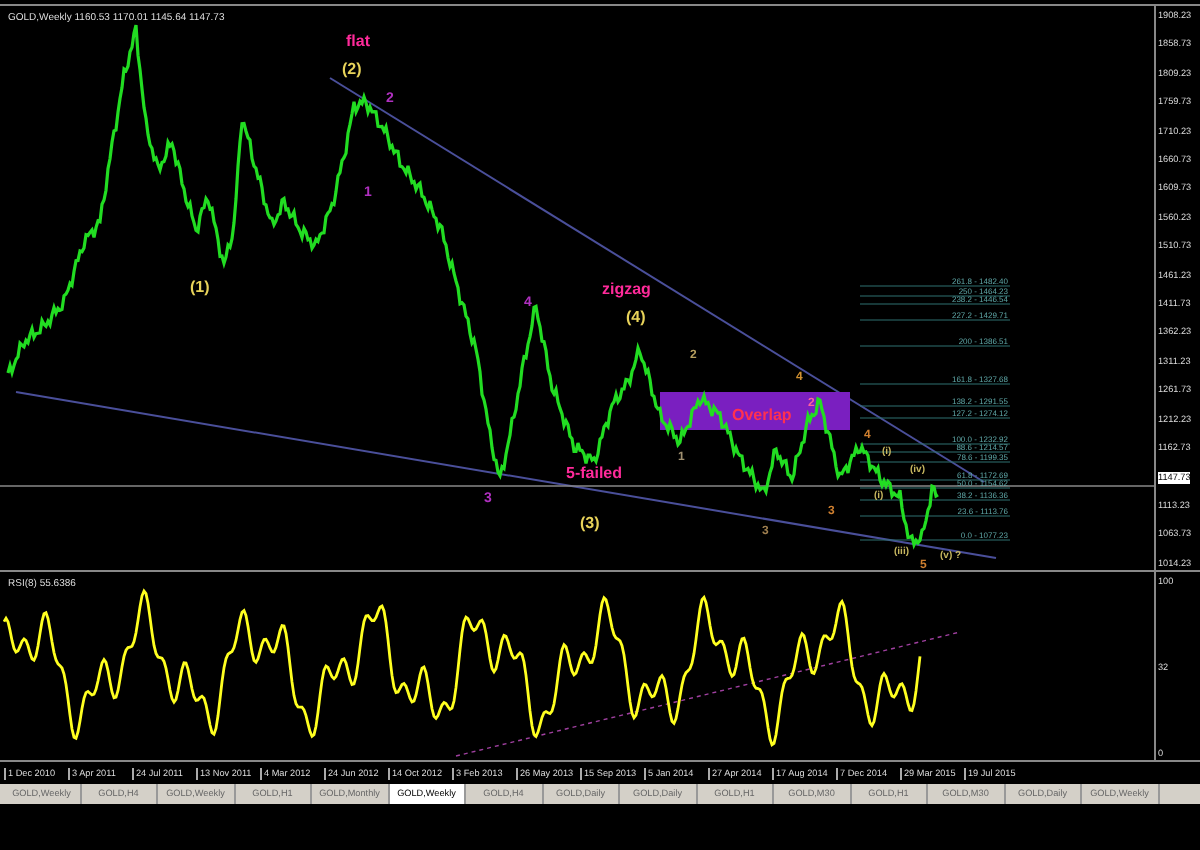  I want to click on wave-label: (1), so click(200, 288).